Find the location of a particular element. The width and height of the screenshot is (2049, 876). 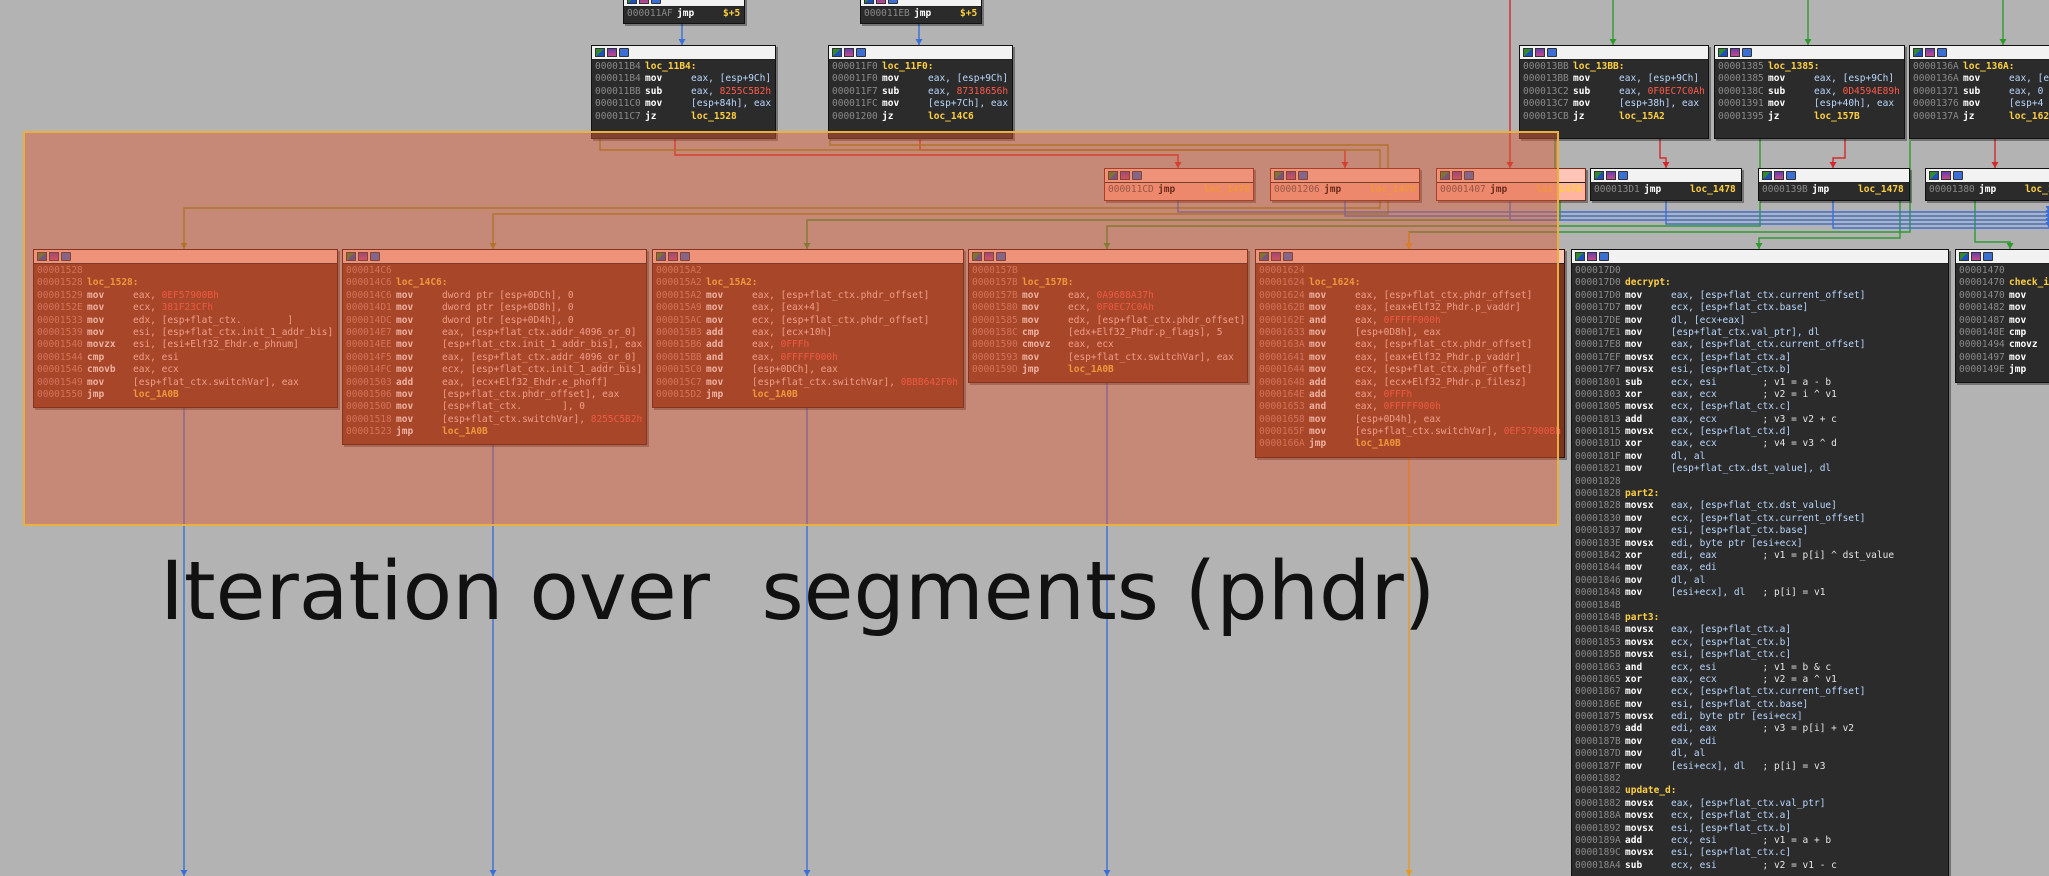

instruction-address: 000017EF is located at coordinates (1598, 357).